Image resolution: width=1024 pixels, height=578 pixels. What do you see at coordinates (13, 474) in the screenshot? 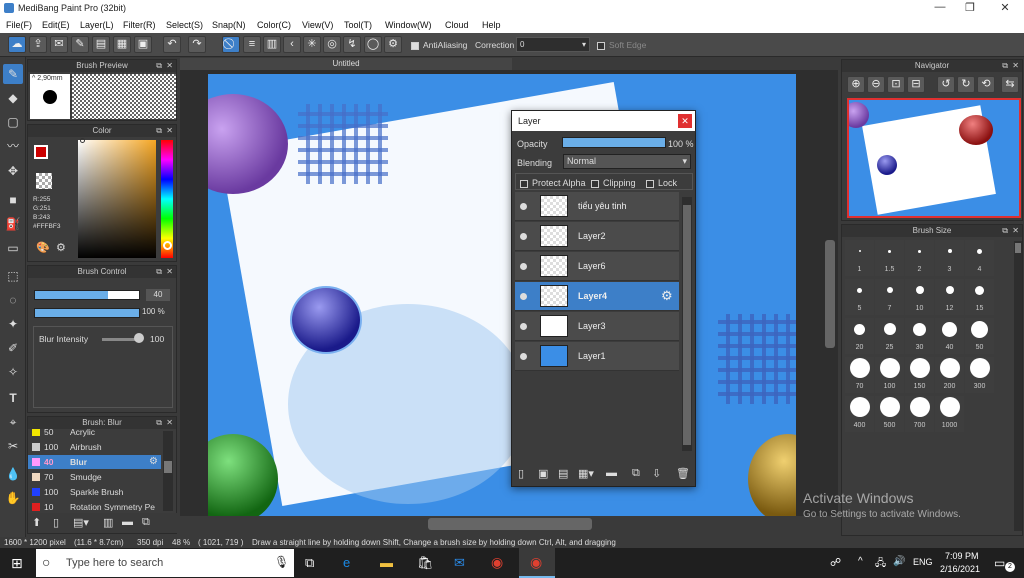
I see `eyedropper-tool-icon: 💧` at bounding box center [13, 474].